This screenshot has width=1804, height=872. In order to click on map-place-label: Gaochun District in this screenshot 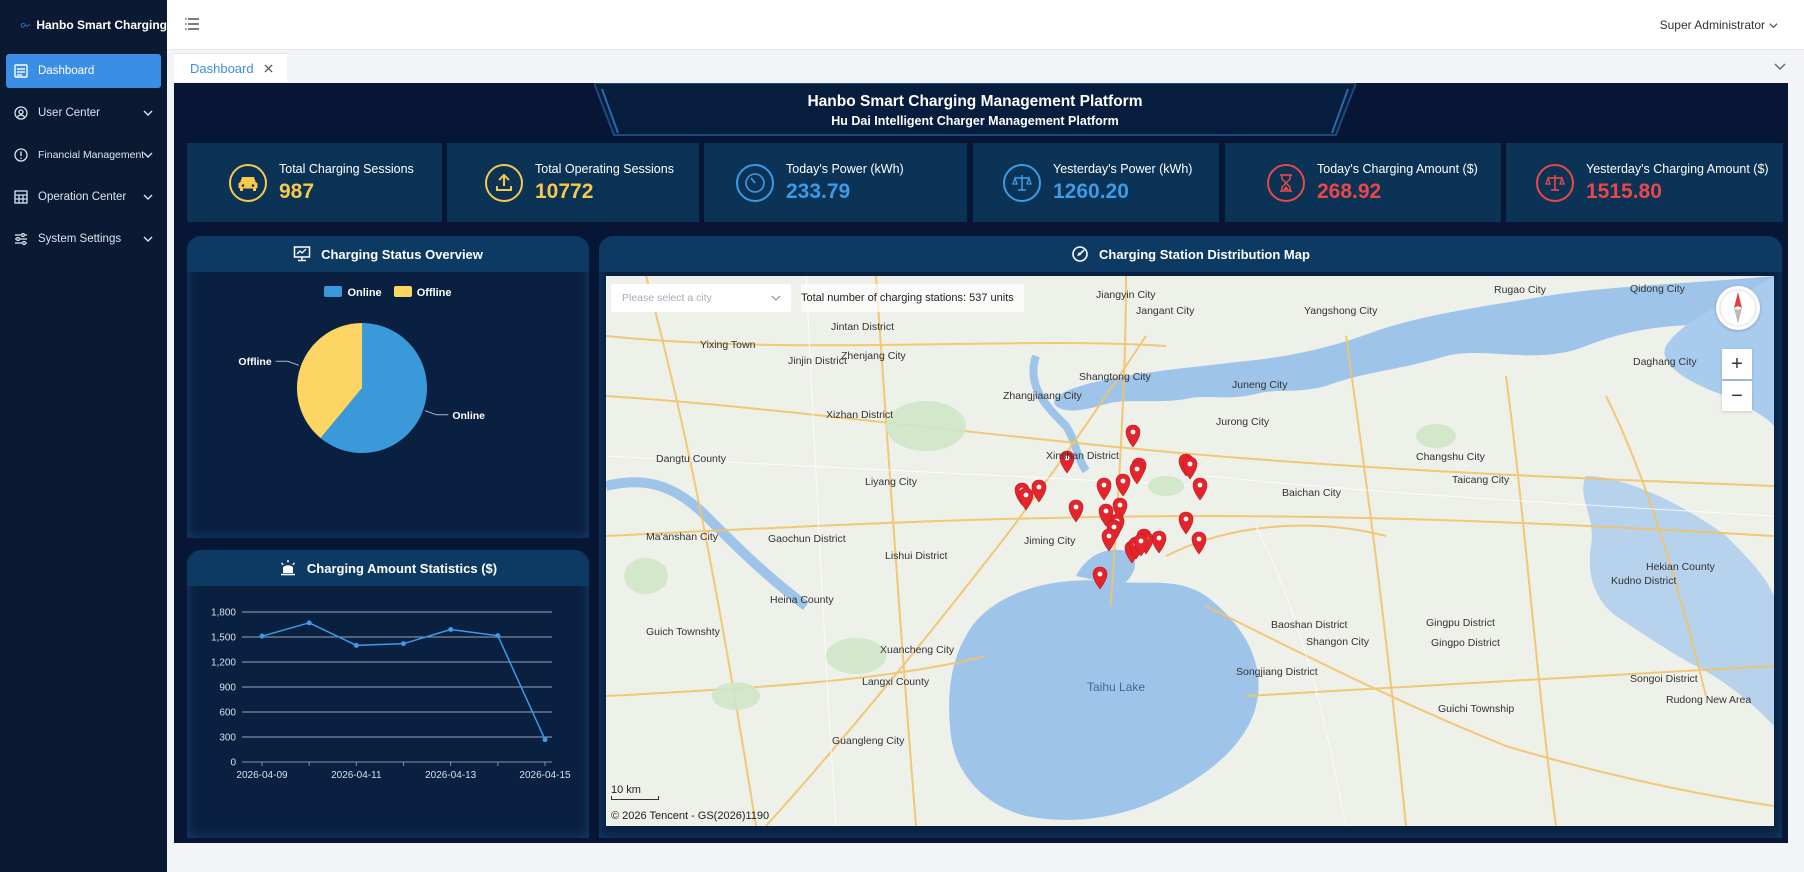, I will do `click(807, 539)`.